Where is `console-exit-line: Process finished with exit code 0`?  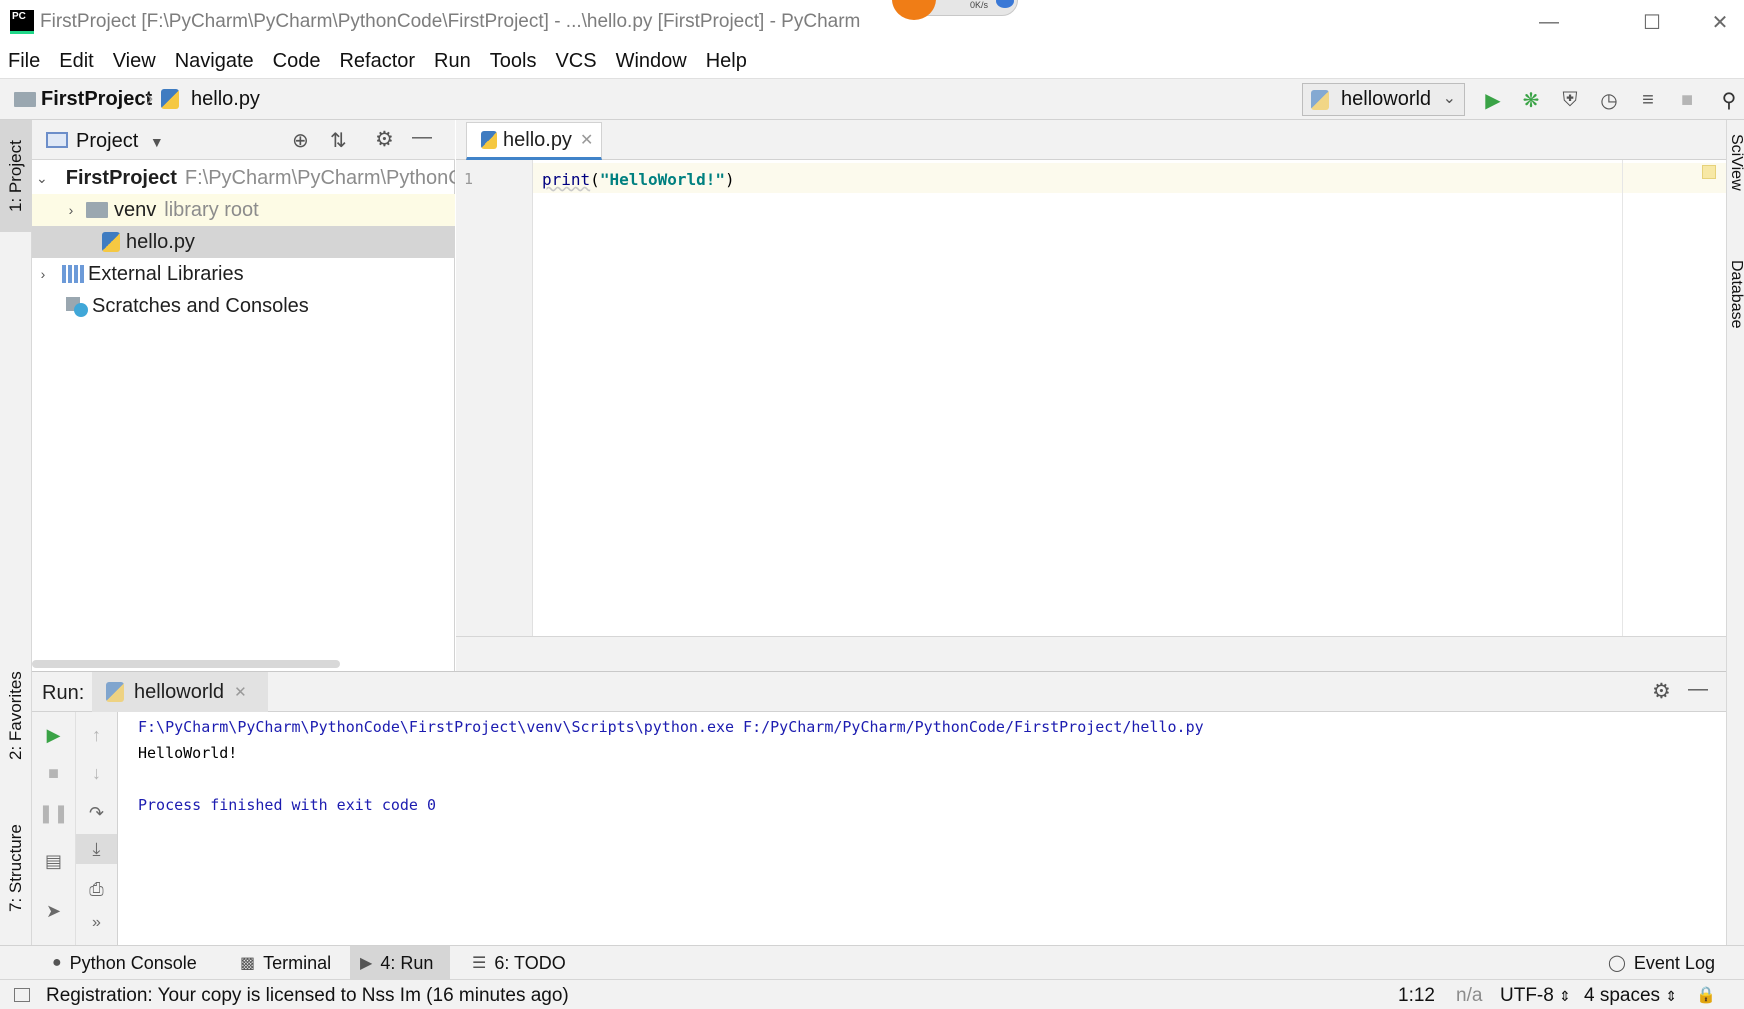
console-exit-line: Process finished with exit code 0 is located at coordinates (287, 805).